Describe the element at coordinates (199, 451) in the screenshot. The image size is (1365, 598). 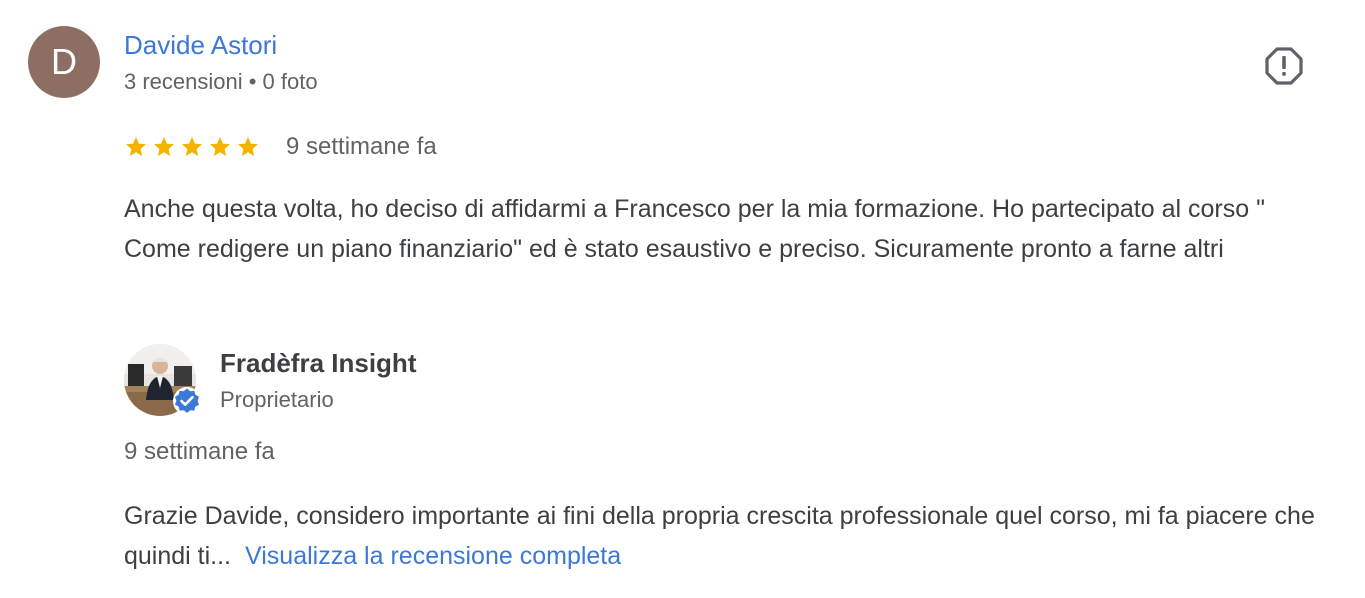
I see `reply-date: 9 settimane fa` at that location.